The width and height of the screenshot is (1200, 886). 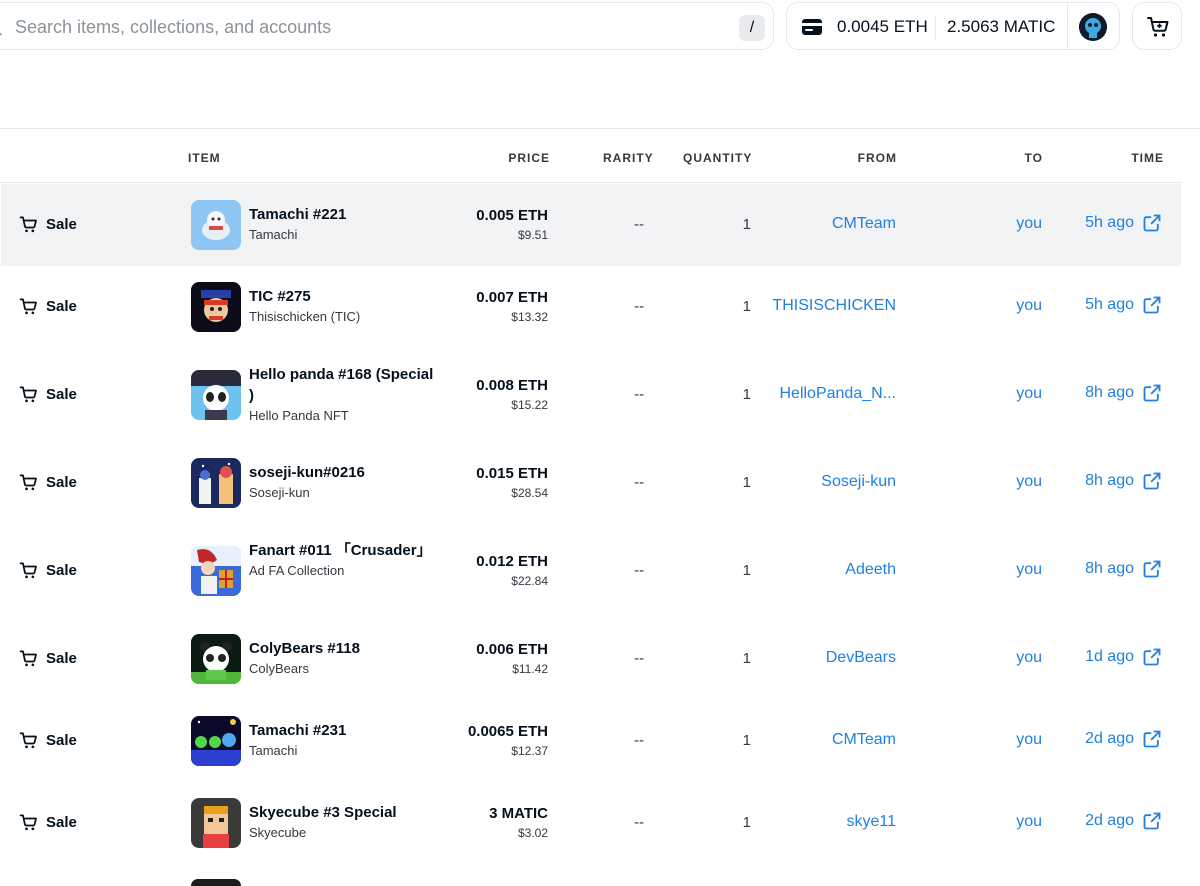 What do you see at coordinates (718, 158) in the screenshot?
I see `column-header-quantity: QUANTITY` at bounding box center [718, 158].